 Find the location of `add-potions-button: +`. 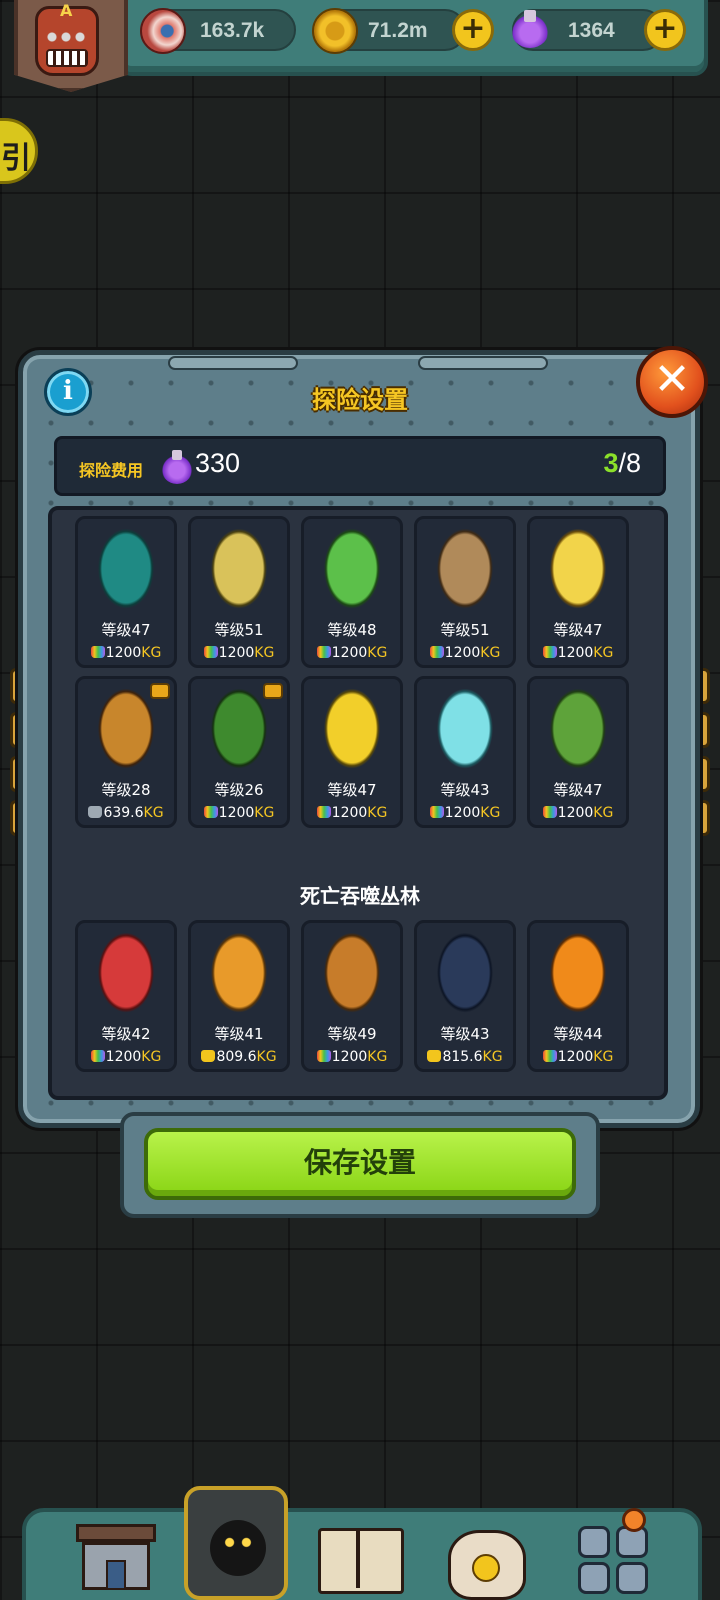

add-potions-button: + is located at coordinates (665, 30).